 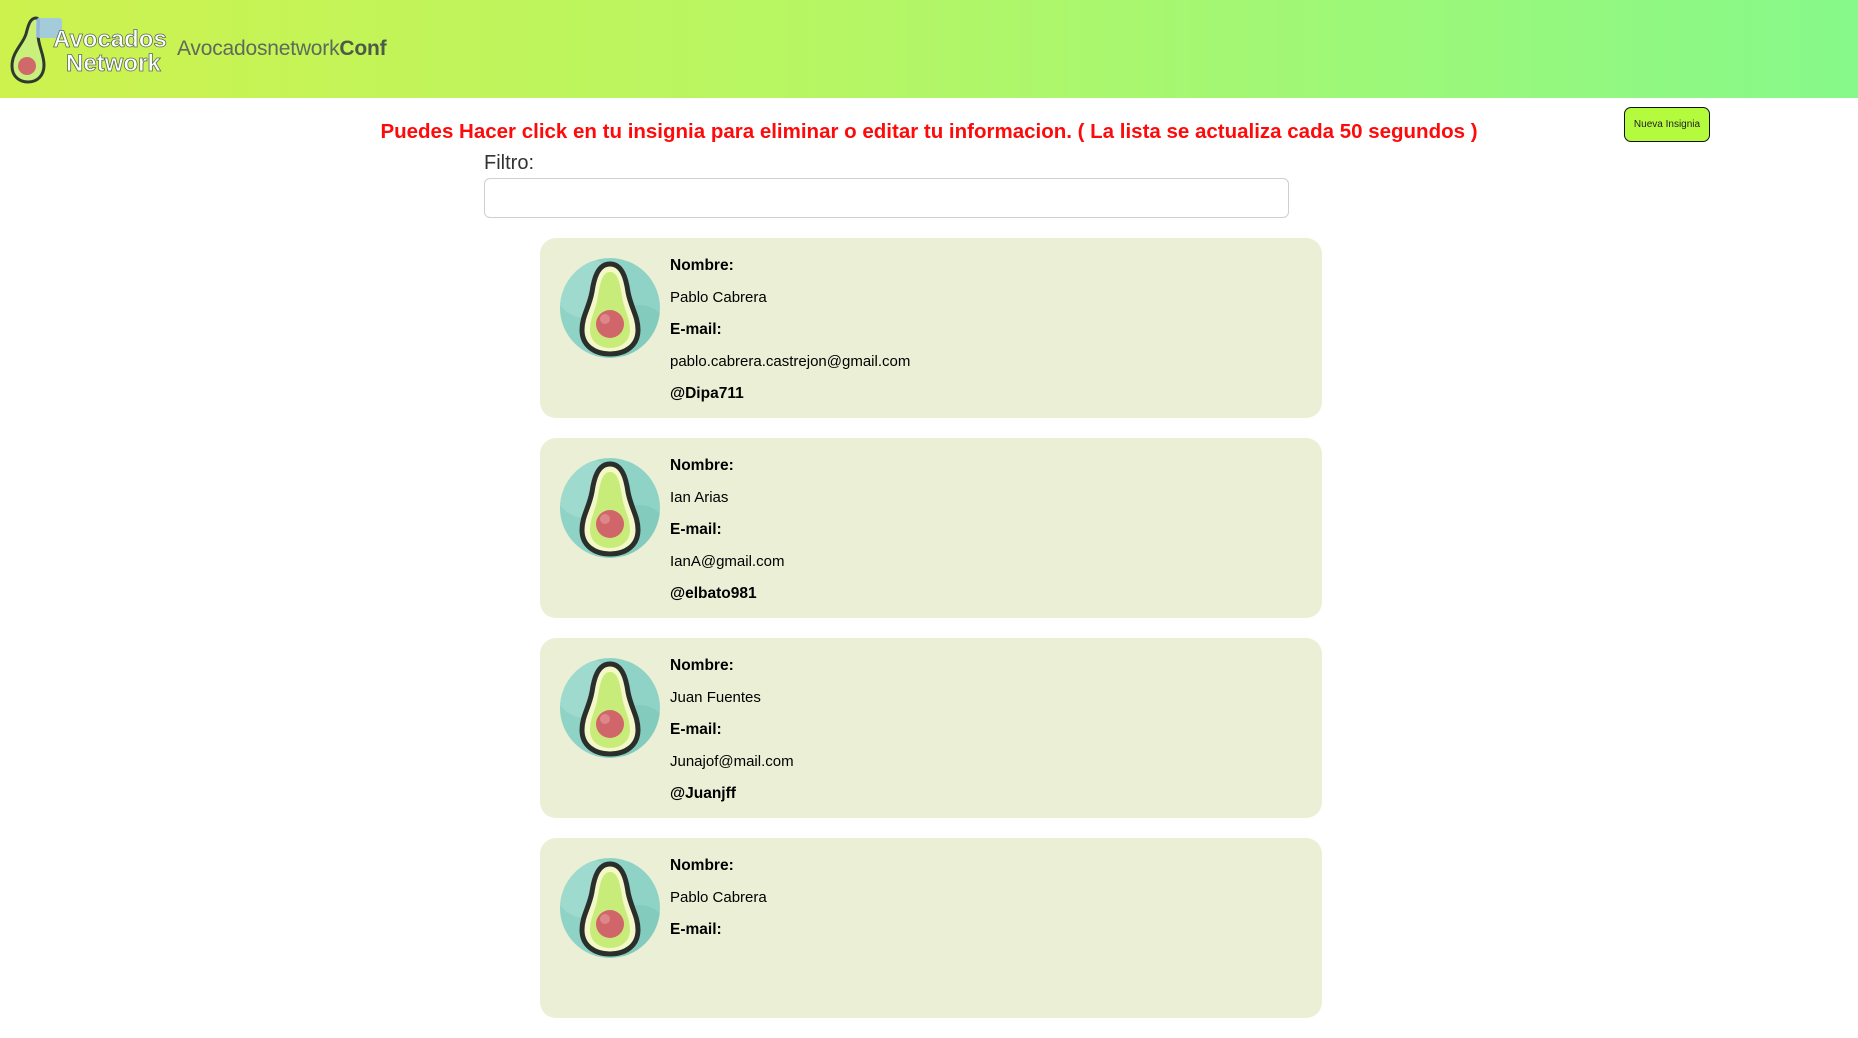 I want to click on filter-label: Filtro:, so click(x=509, y=163).